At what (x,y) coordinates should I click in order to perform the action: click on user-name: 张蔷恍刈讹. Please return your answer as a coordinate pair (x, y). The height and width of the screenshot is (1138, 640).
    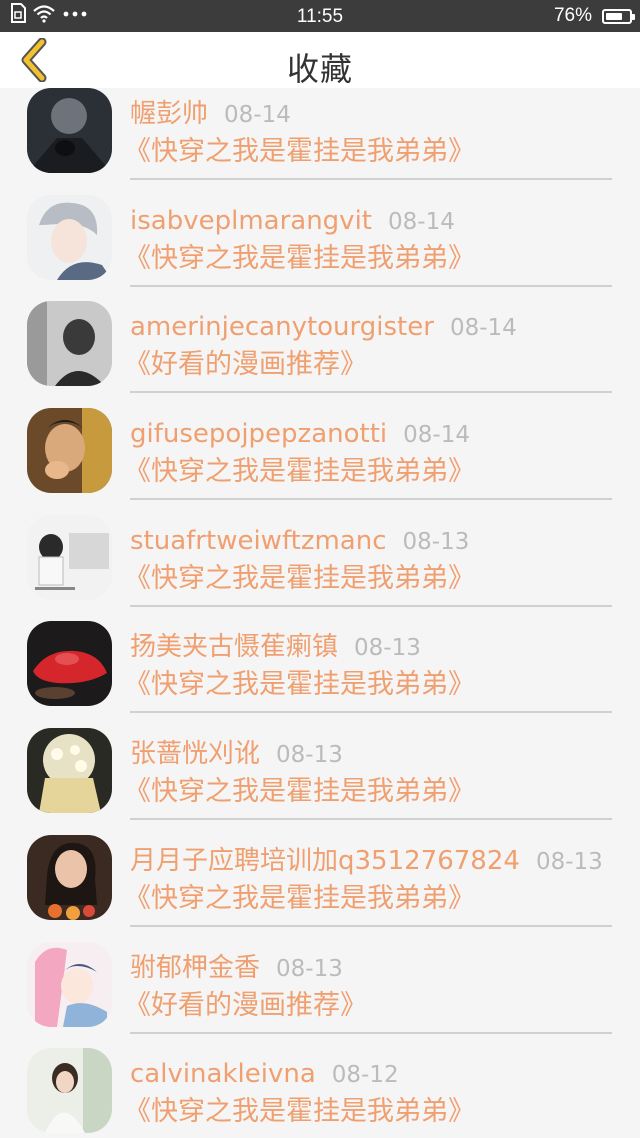
    Looking at the image, I should click on (195, 754).